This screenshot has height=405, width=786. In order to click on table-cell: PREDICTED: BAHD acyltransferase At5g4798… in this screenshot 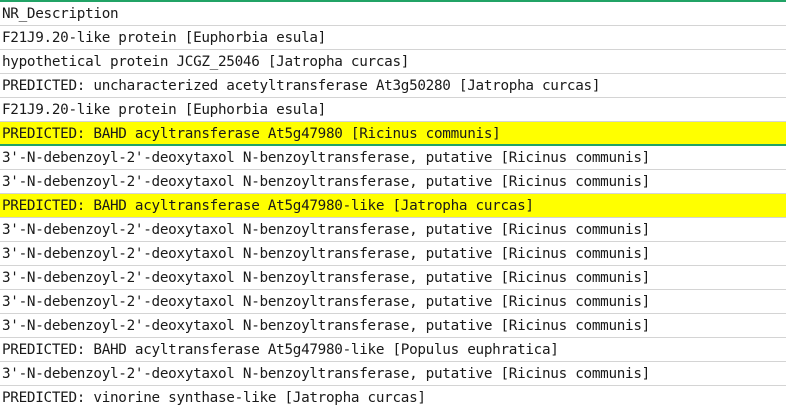, I will do `click(393, 350)`.